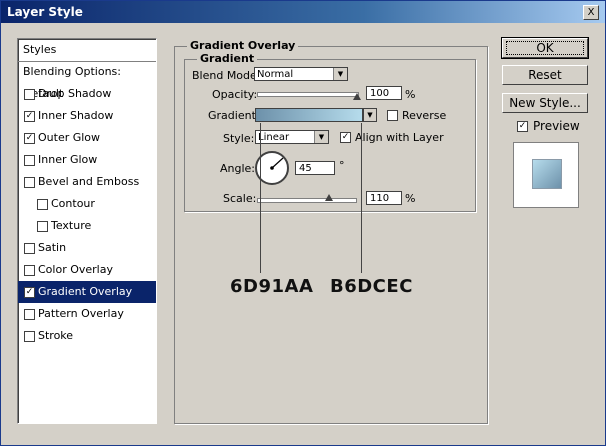  What do you see at coordinates (274, 137) in the screenshot?
I see `style-value: Linear` at bounding box center [274, 137].